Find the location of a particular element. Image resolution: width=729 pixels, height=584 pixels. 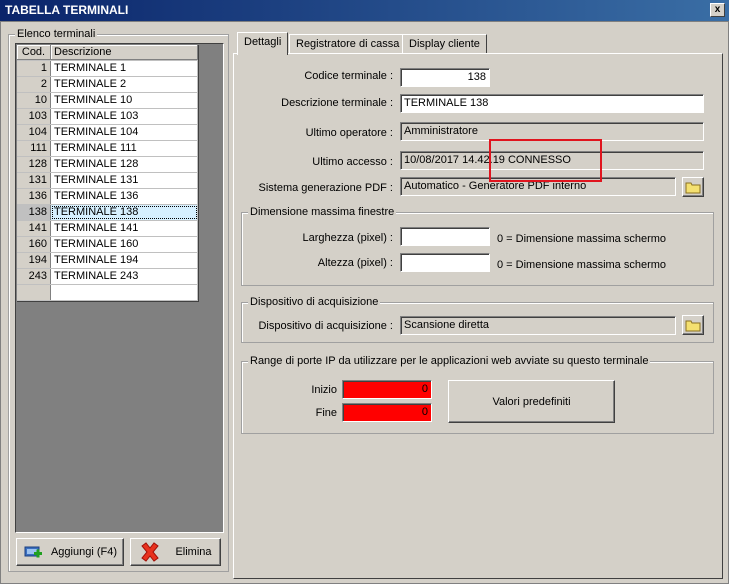

table-row: 136 TERMINALE 136 is located at coordinates (107, 197).